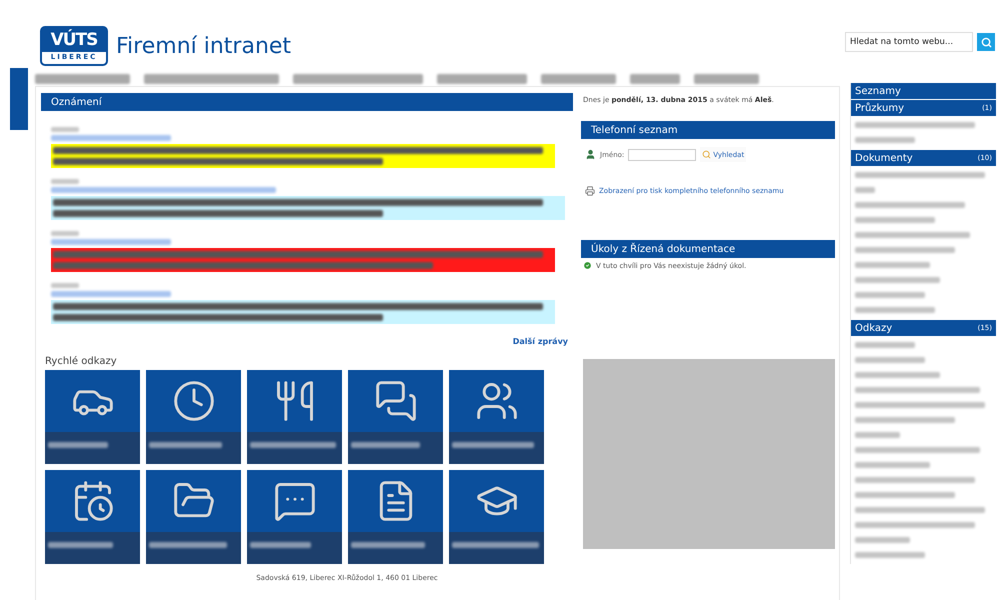 This screenshot has width=997, height=600. I want to click on more-link: Další zprávy, so click(540, 341).